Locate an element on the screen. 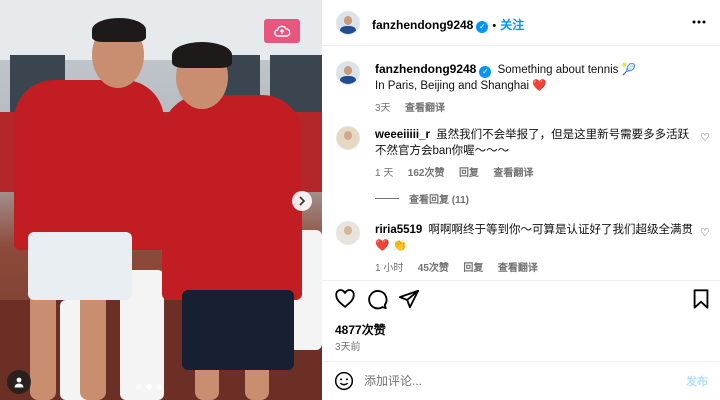  next-photo-button is located at coordinates (302, 201).